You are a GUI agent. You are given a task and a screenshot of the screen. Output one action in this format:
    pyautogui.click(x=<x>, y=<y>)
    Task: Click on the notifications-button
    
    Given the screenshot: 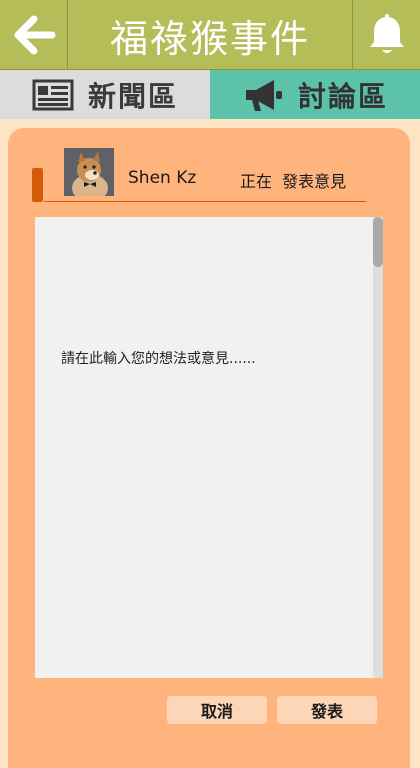 What is the action you would take?
    pyautogui.click(x=386, y=35)
    